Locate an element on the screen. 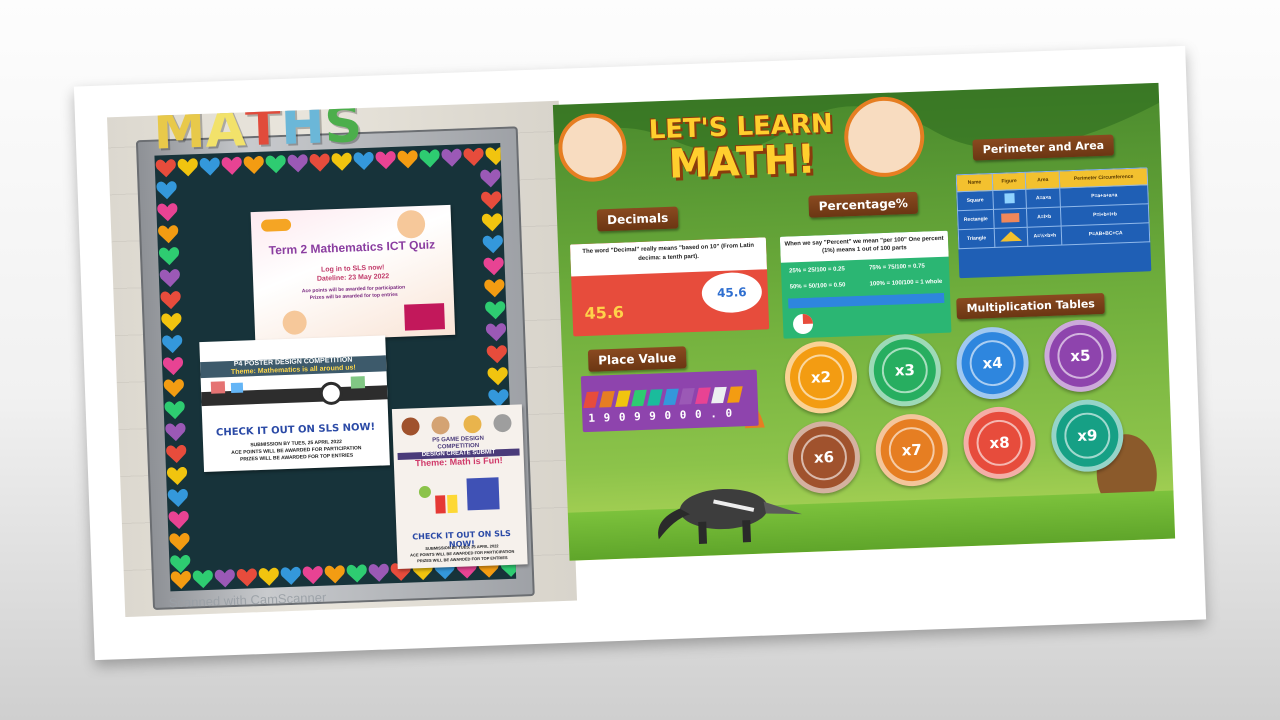 Image resolution: width=1280 pixels, height=720 pixels. shape-name: Rectangle is located at coordinates (976, 219).